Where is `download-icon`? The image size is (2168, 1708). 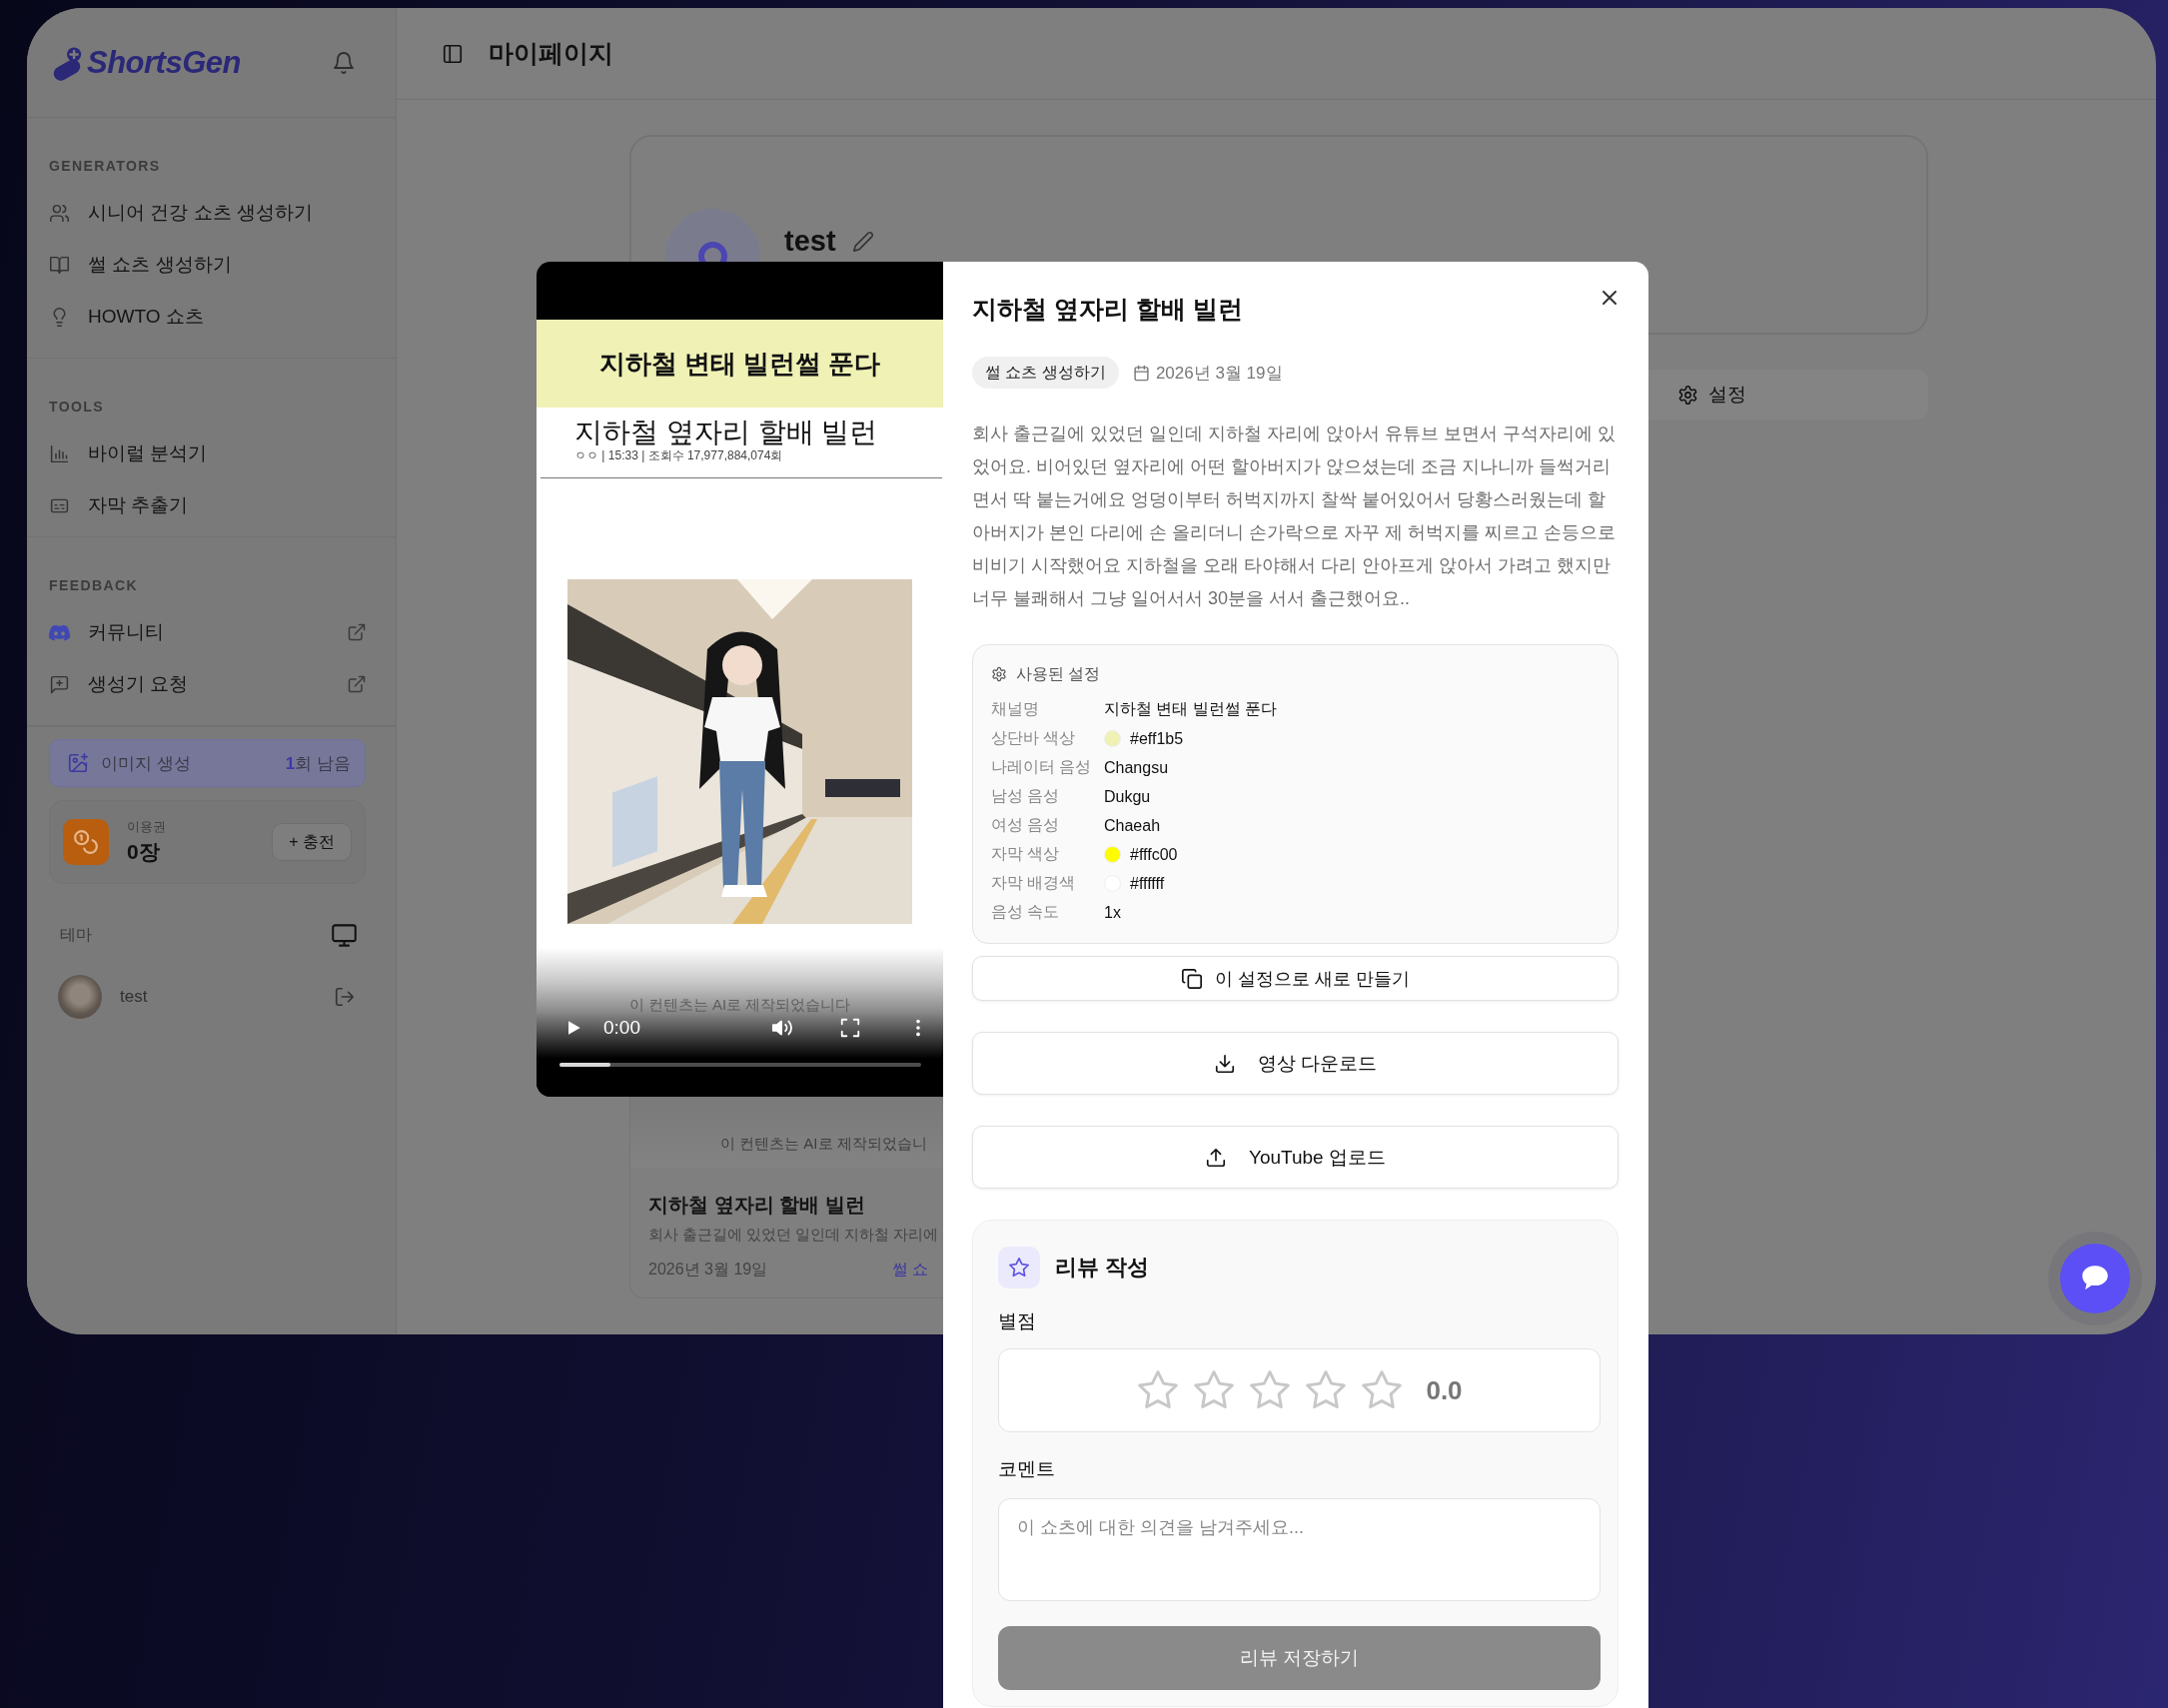 download-icon is located at coordinates (1224, 1063).